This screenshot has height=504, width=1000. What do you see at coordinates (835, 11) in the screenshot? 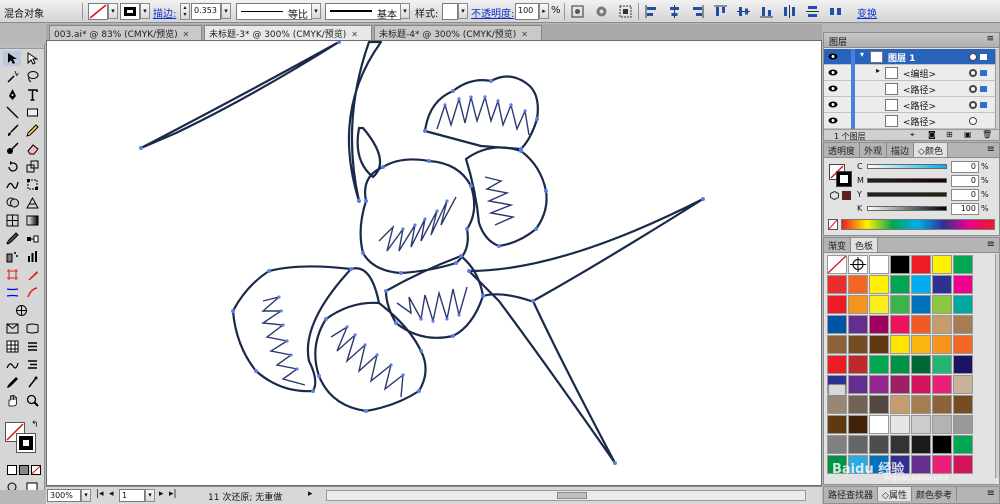
I see `distribute-spacing-icon` at bounding box center [835, 11].